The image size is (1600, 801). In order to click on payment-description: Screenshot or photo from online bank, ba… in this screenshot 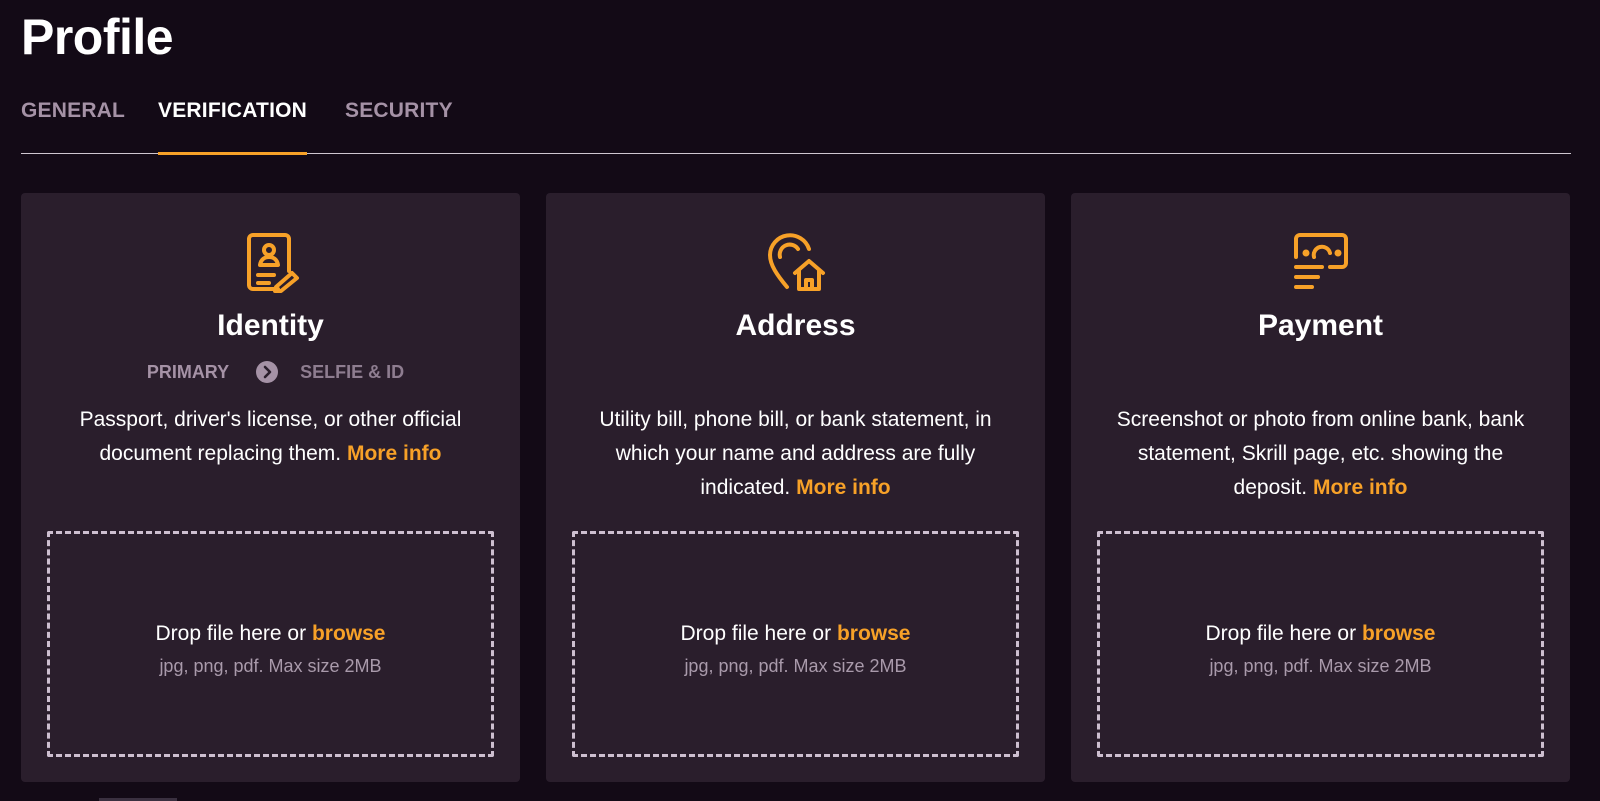, I will do `click(1320, 454)`.